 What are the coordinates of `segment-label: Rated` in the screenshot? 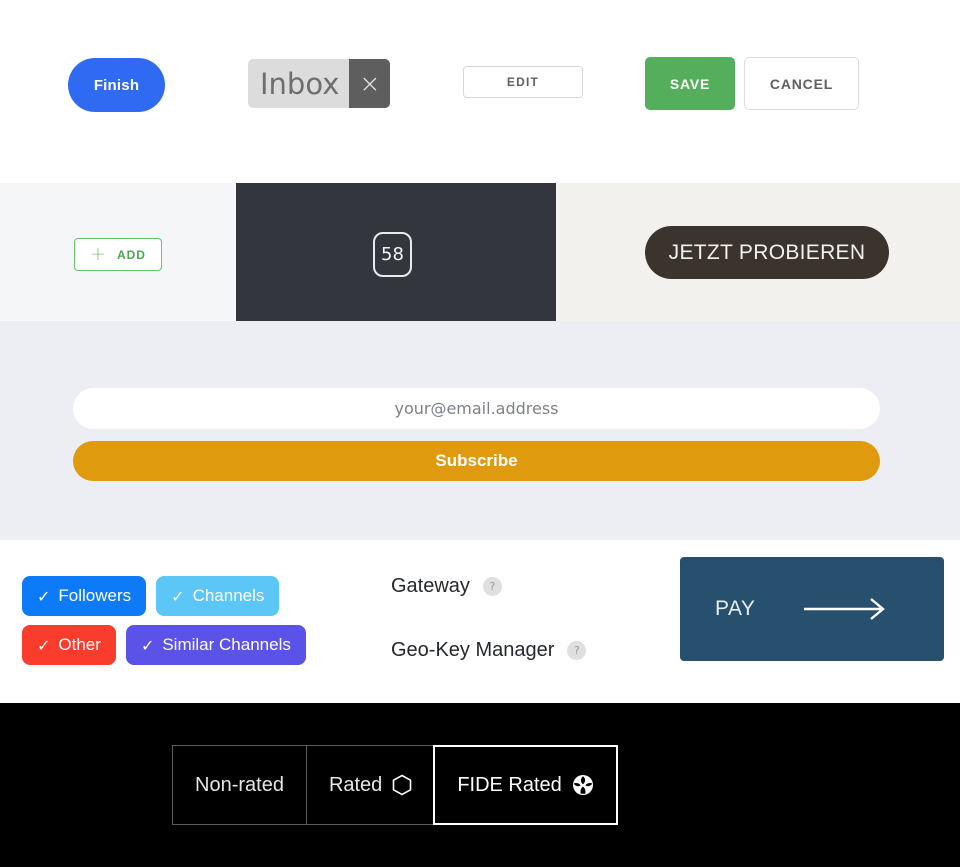 It's located at (355, 784).